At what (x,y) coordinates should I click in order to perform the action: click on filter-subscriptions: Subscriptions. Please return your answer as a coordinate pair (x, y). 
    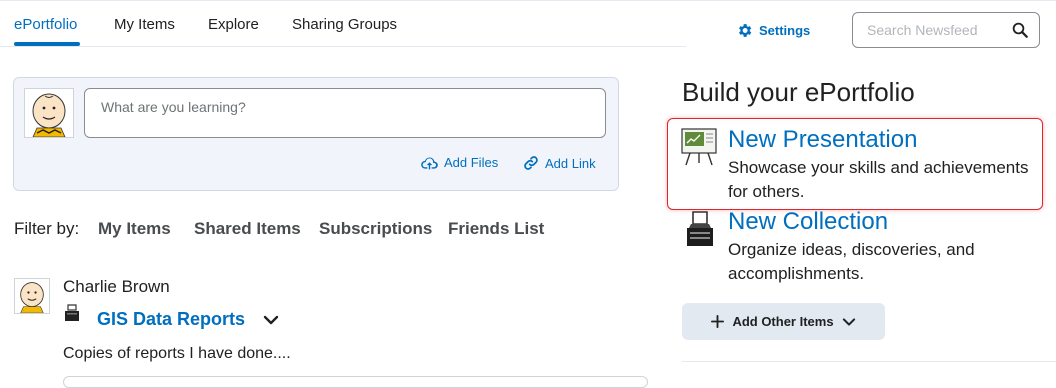
    Looking at the image, I should click on (375, 229).